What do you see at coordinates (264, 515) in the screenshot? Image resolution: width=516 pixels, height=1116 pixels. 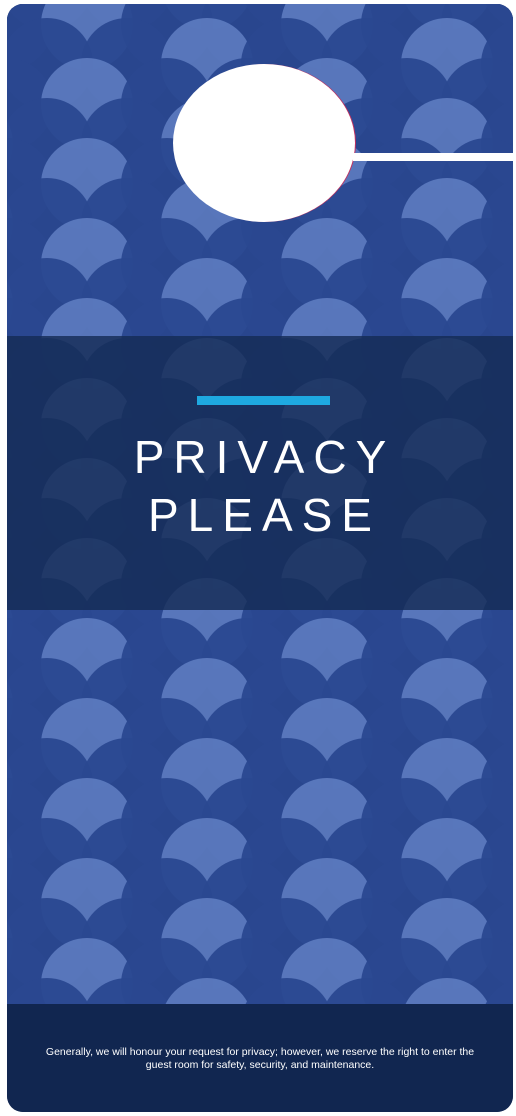 I see `title-line-please: PLEASE` at bounding box center [264, 515].